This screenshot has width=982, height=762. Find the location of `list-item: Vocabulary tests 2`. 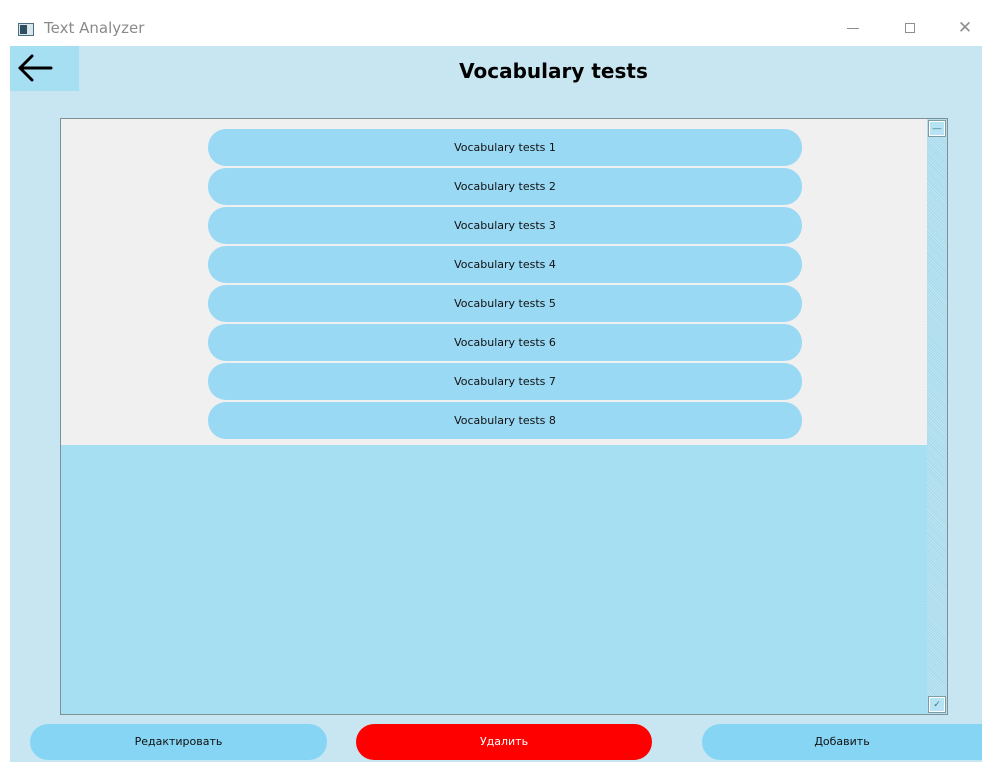

list-item: Vocabulary tests 2 is located at coordinates (505, 186).